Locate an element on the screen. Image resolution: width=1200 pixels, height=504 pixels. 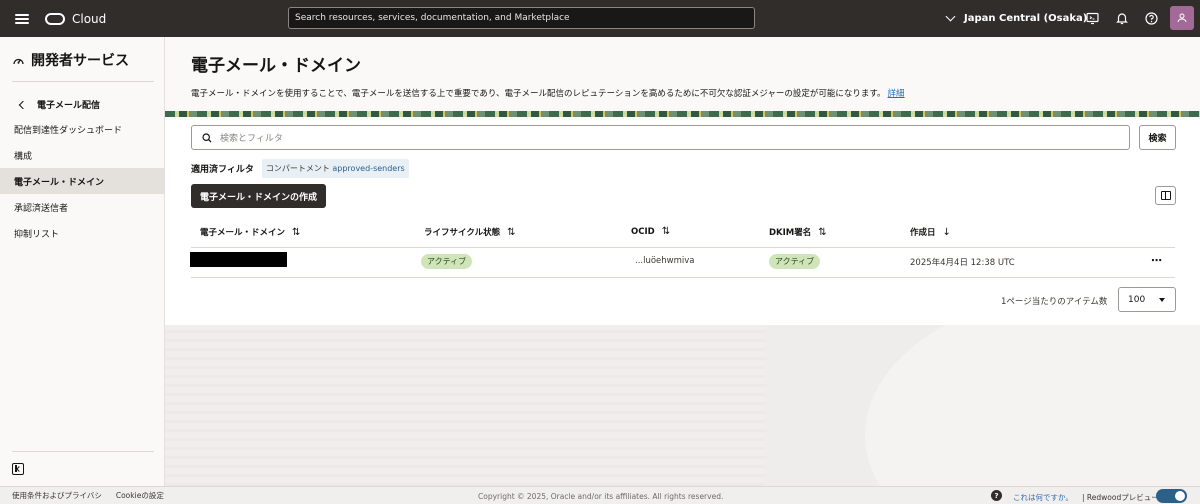
row-actions-menu-icon: ⋯ is located at coordinates (1156, 260).